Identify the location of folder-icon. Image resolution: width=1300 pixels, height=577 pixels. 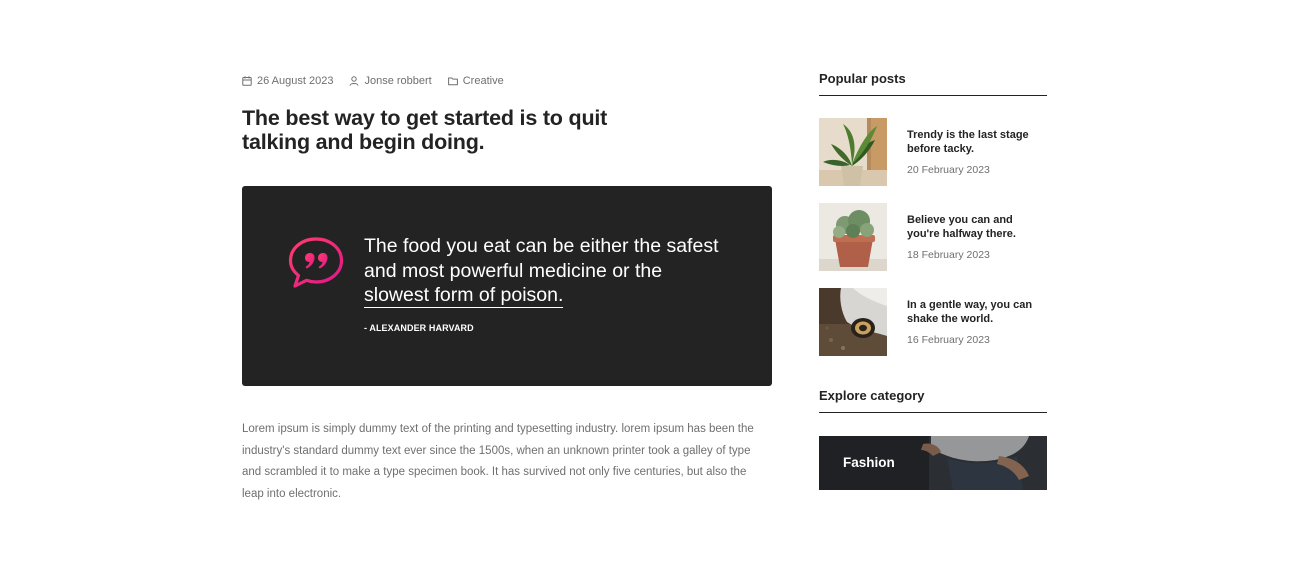
(452, 81).